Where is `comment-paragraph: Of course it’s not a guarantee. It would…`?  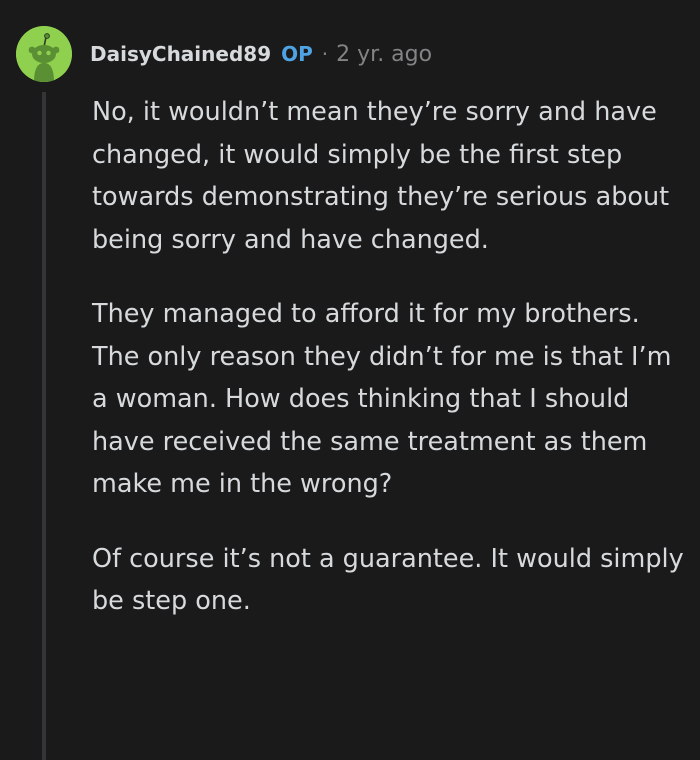 comment-paragraph: Of course it’s not a guarantee. It would… is located at coordinates (388, 580).